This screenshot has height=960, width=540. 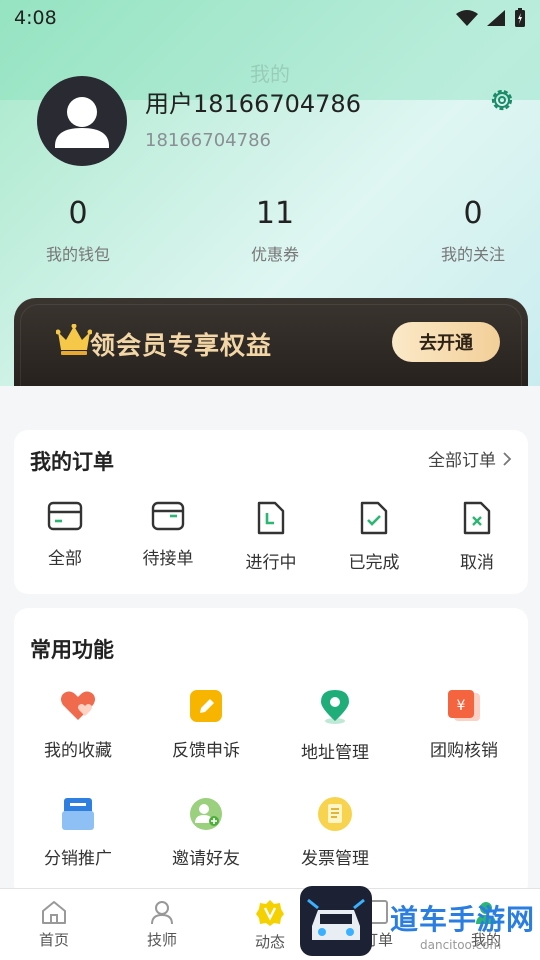 I want to click on stat-coupons: 11 优惠券, so click(x=275, y=230).